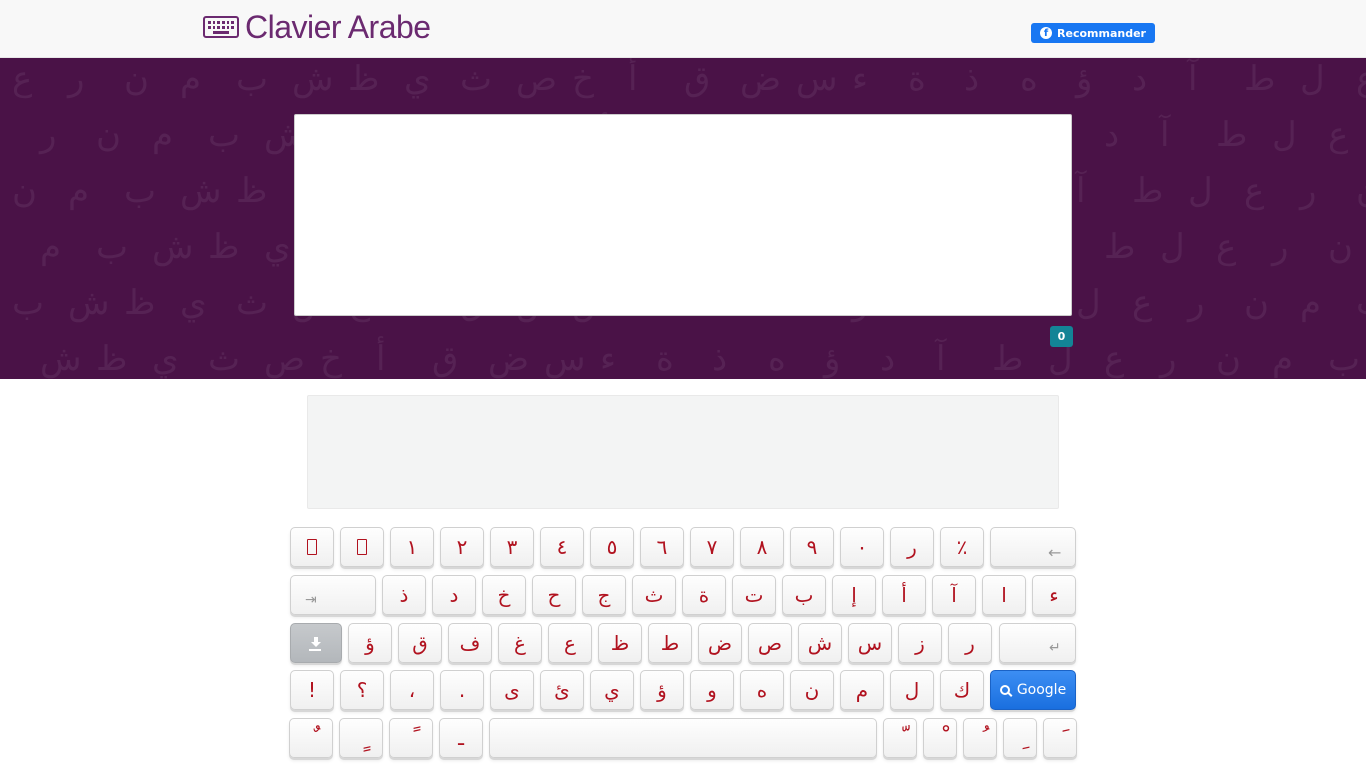  What do you see at coordinates (920, 643) in the screenshot?
I see `key-r3-11: ز` at bounding box center [920, 643].